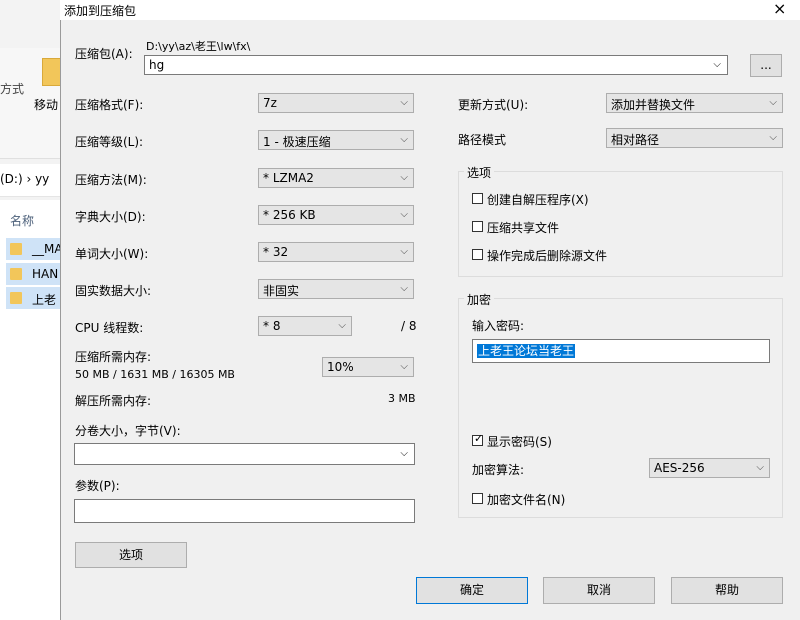  What do you see at coordinates (679, 468) in the screenshot?
I see `encrypt-method-value: AES-256` at bounding box center [679, 468].